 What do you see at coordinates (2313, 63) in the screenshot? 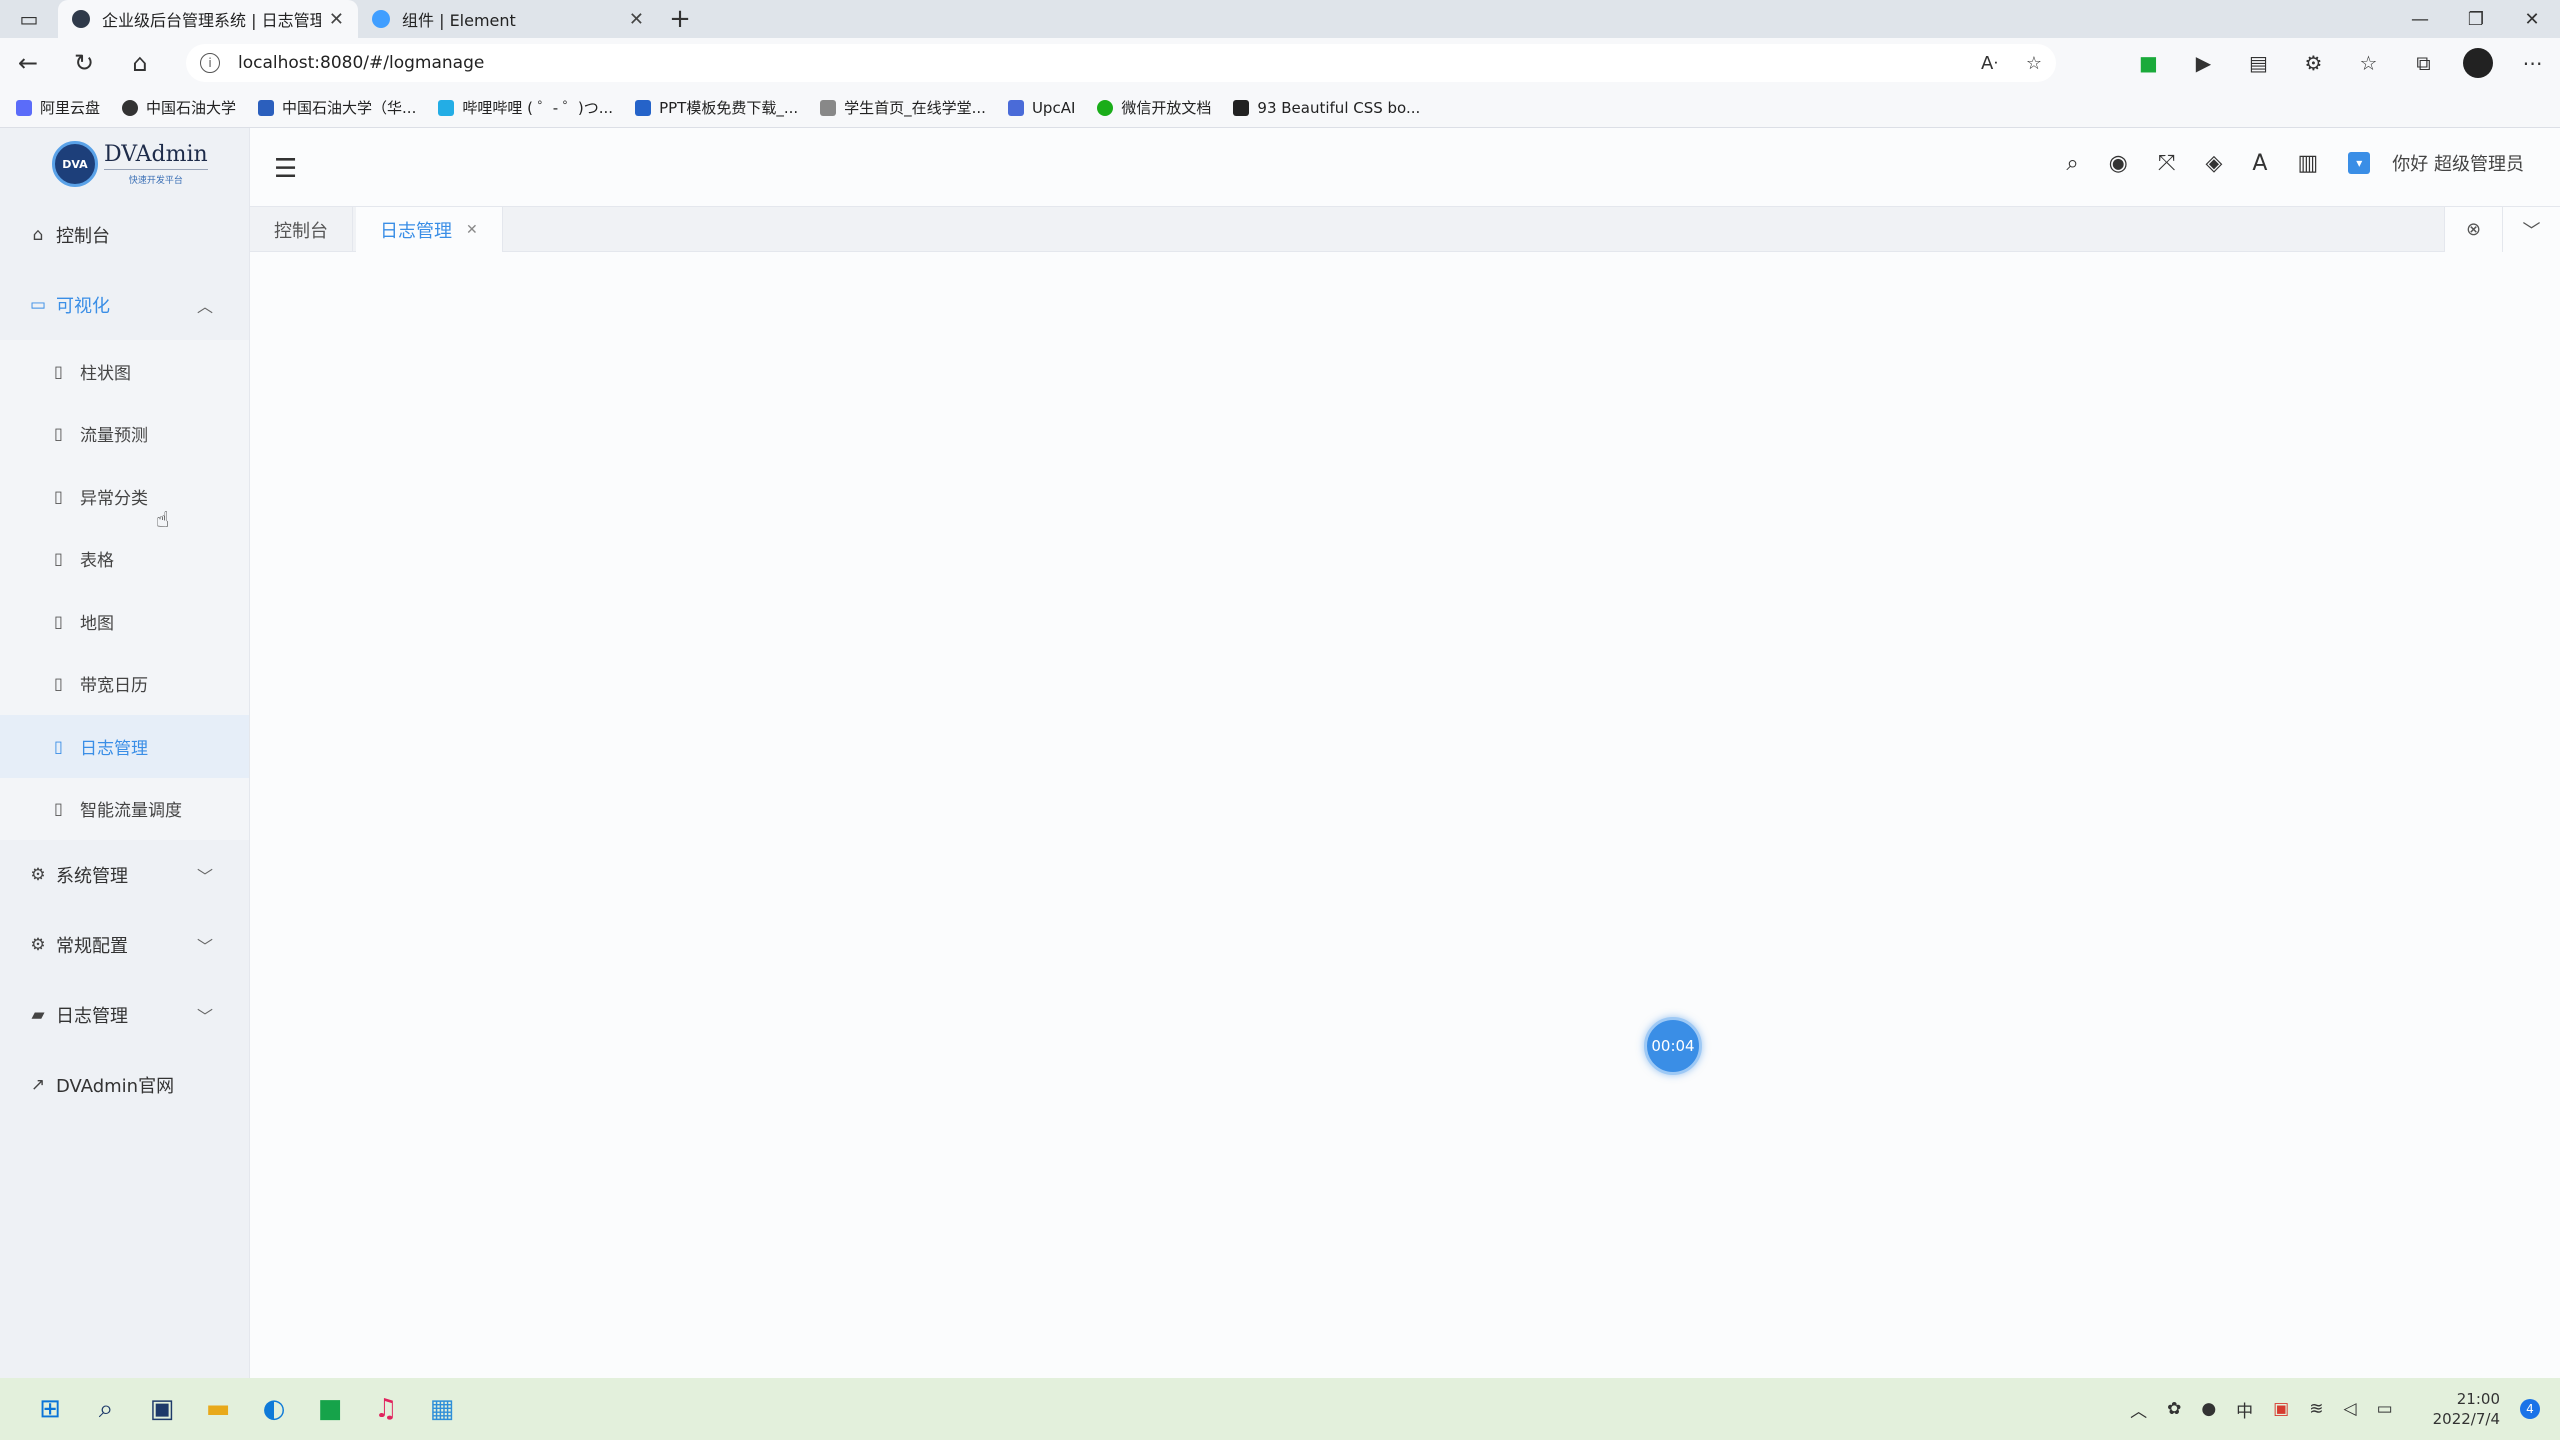
I see `extensions-icon: ⚙` at bounding box center [2313, 63].